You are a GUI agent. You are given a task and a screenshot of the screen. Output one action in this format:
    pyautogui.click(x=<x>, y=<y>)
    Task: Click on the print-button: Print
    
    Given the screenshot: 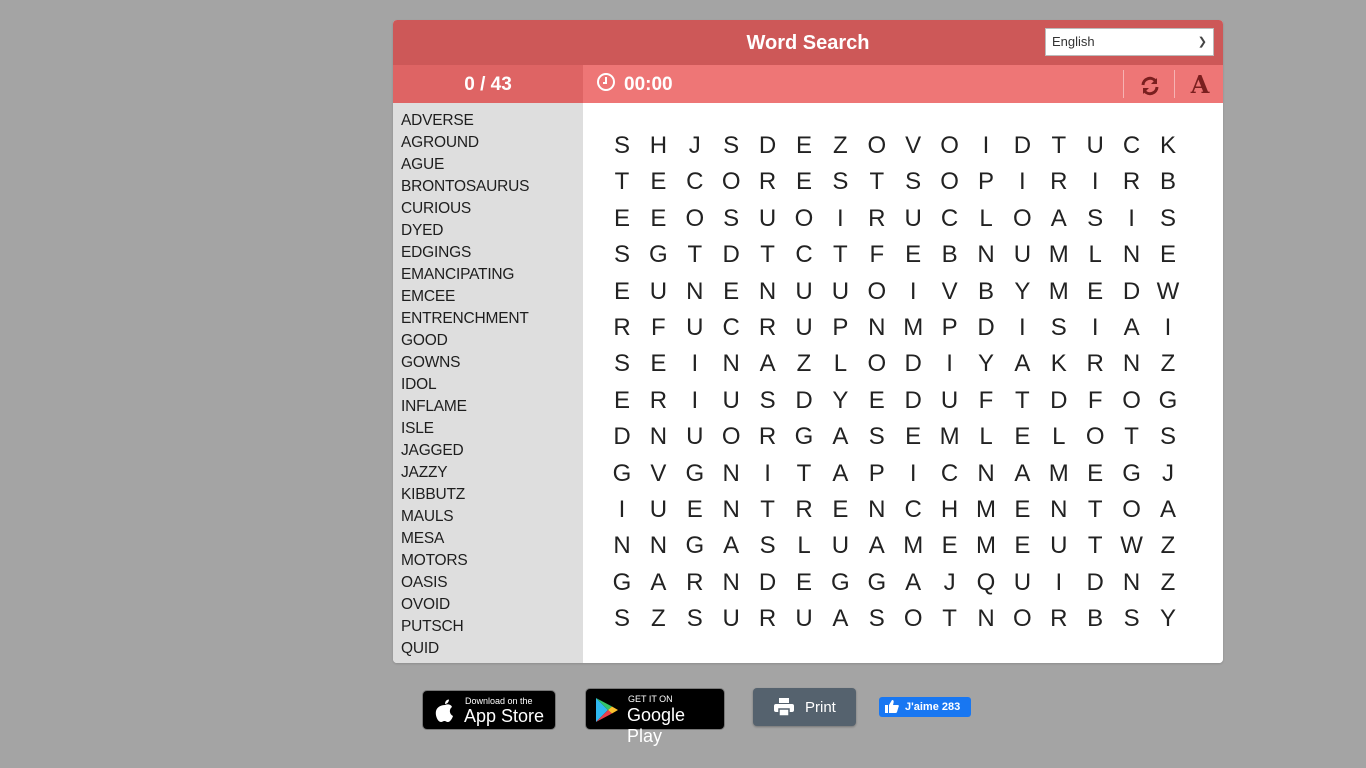 What is the action you would take?
    pyautogui.click(x=804, y=707)
    